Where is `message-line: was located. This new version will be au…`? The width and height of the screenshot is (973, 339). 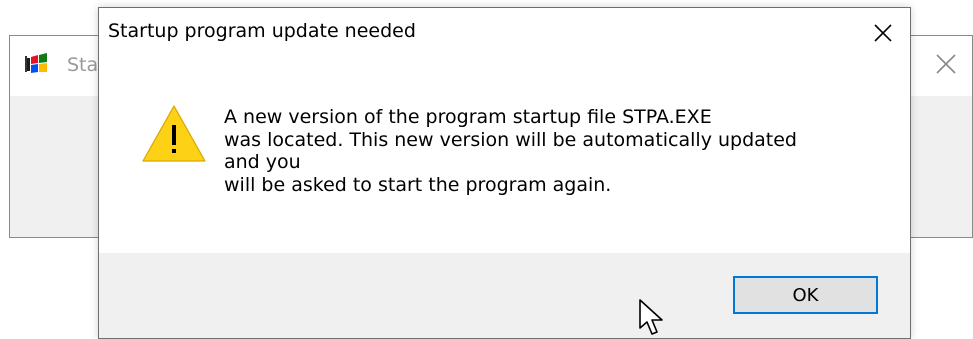 message-line: was located. This new version will be au… is located at coordinates (510, 139).